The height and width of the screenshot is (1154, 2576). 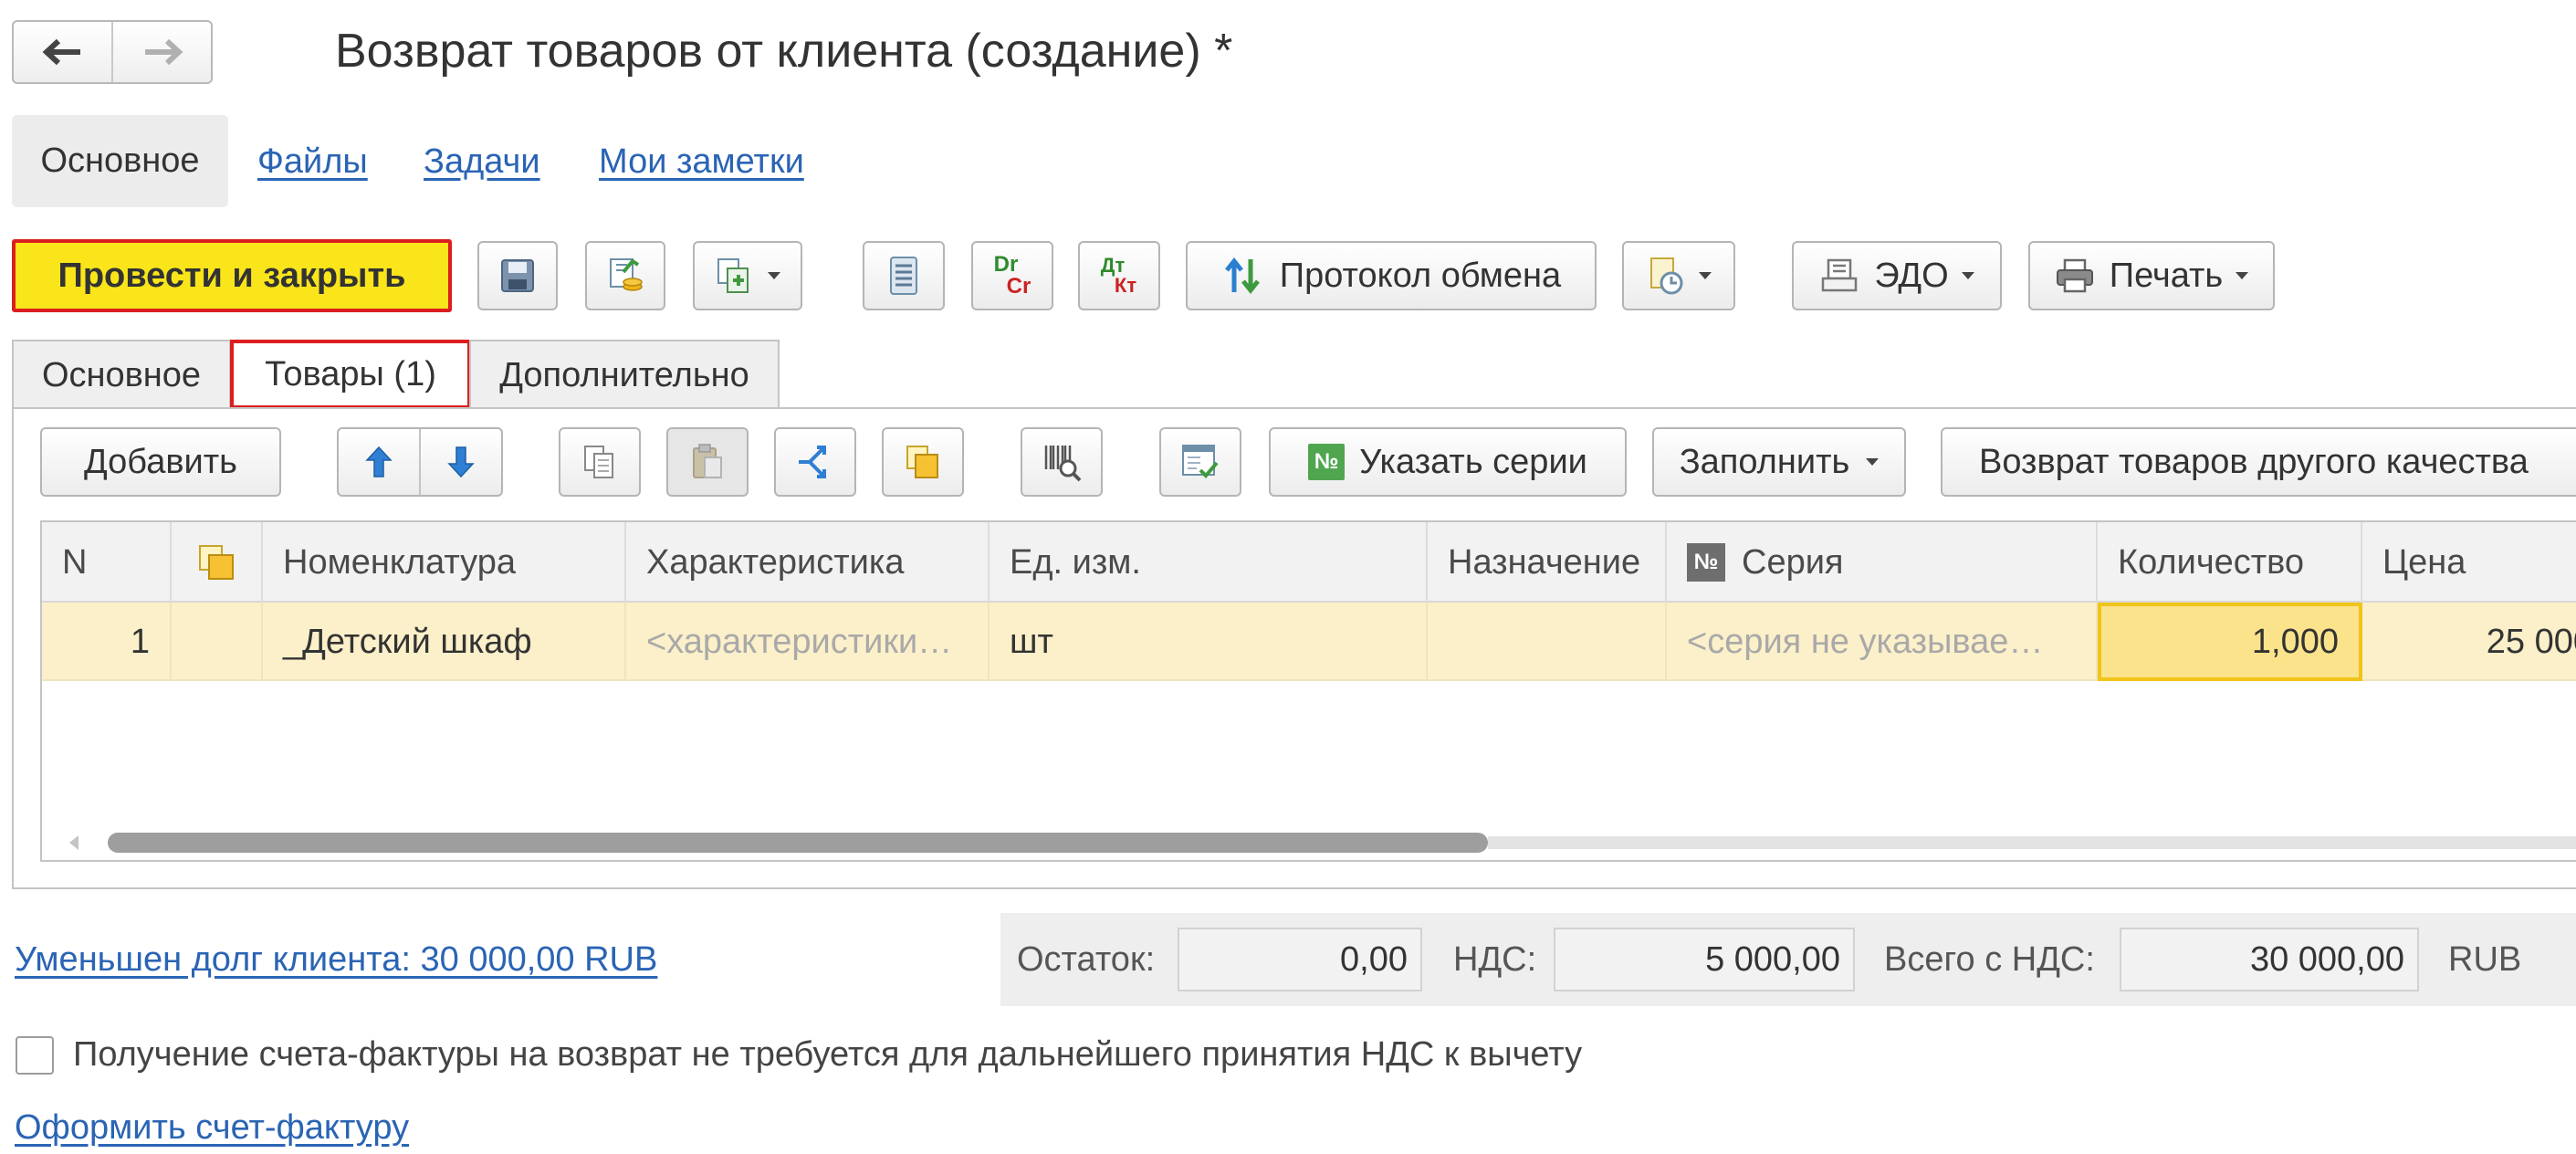 I want to click on column-header-unit: Ед. изм., so click(x=1209, y=562).